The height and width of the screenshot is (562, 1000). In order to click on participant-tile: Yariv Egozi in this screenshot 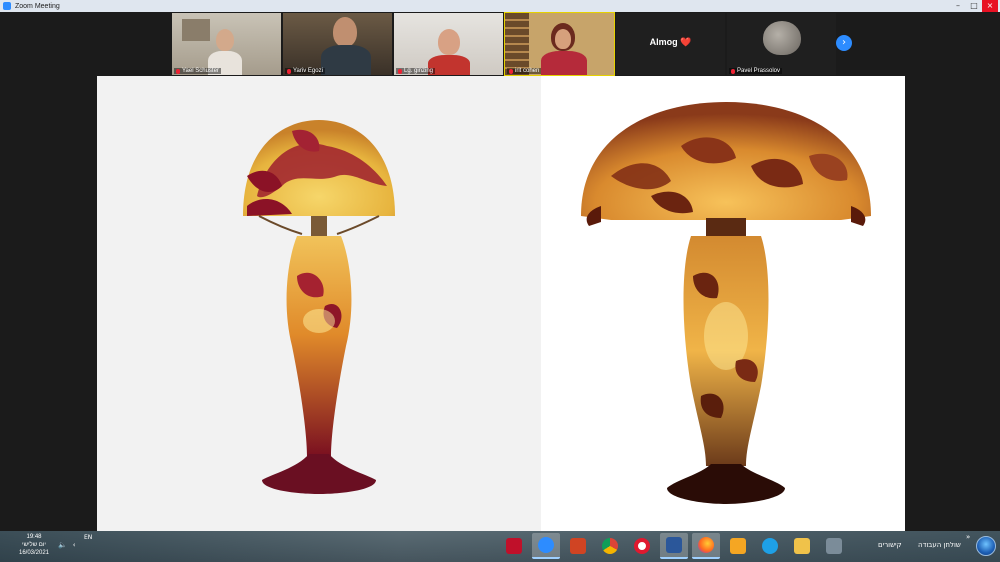, I will do `click(337, 44)`.